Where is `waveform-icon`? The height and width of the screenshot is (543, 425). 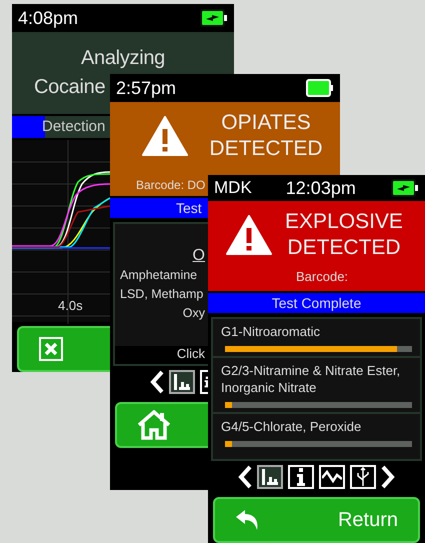
waveform-icon is located at coordinates (332, 477).